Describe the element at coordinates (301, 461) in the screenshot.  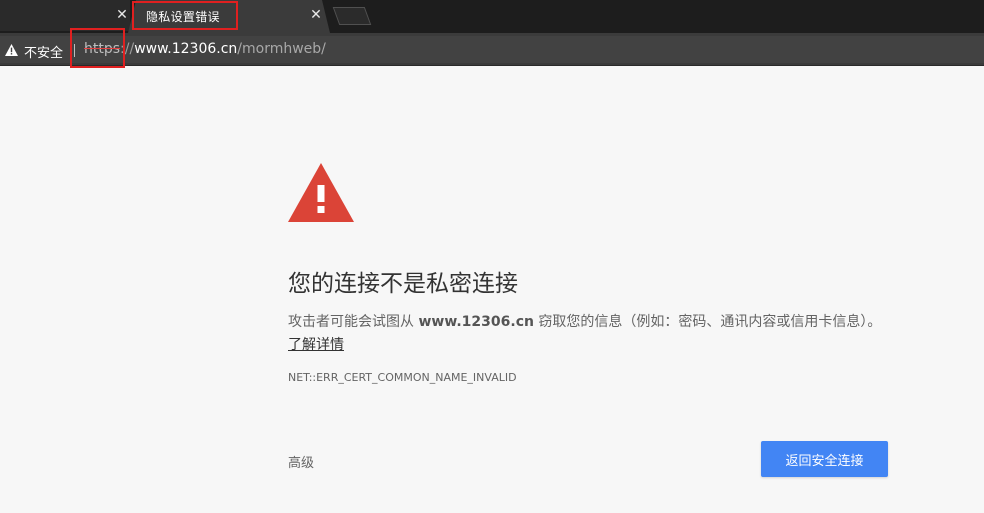
I see `advanced-button: 高级` at that location.